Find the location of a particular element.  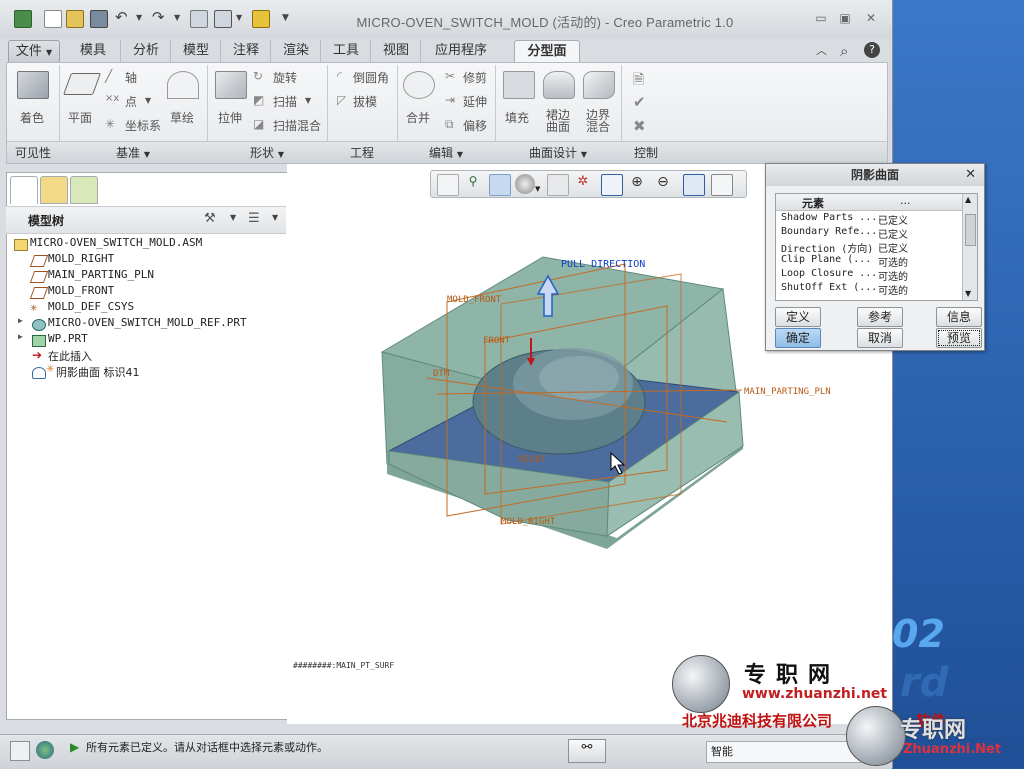

group-datum: 基准 ▼ is located at coordinates (133, 153).